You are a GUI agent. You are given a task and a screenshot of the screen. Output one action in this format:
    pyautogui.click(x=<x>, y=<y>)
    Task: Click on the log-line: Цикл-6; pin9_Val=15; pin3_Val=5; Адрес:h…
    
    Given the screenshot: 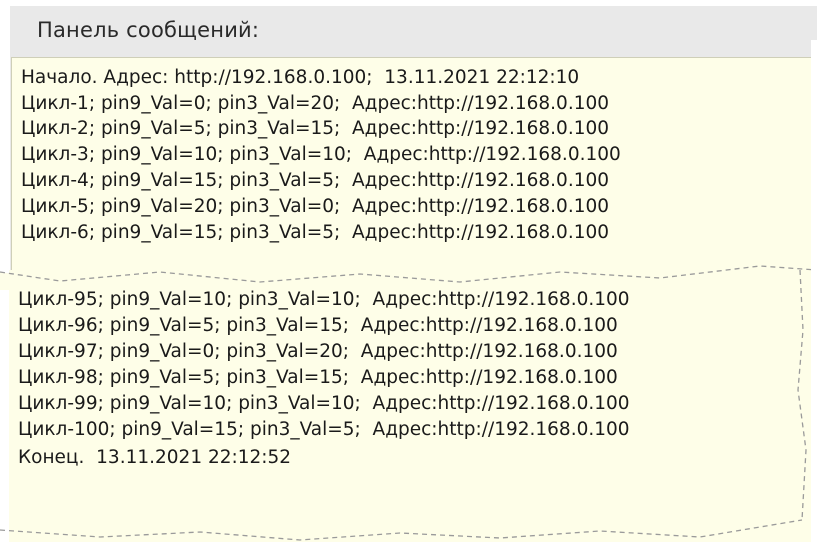 What is the action you would take?
    pyautogui.click(x=315, y=232)
    